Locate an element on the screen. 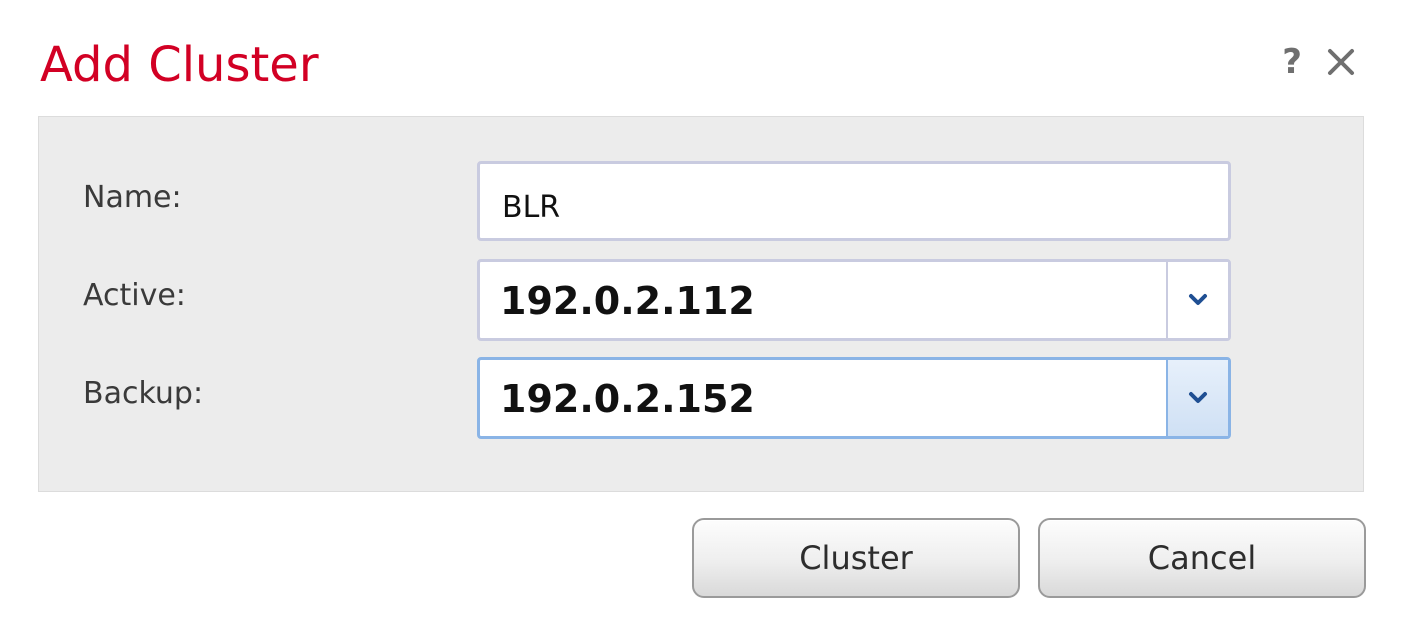 Image resolution: width=1406 pixels, height=621 pixels. backup-select: 192.0.2.152 is located at coordinates (854, 398).